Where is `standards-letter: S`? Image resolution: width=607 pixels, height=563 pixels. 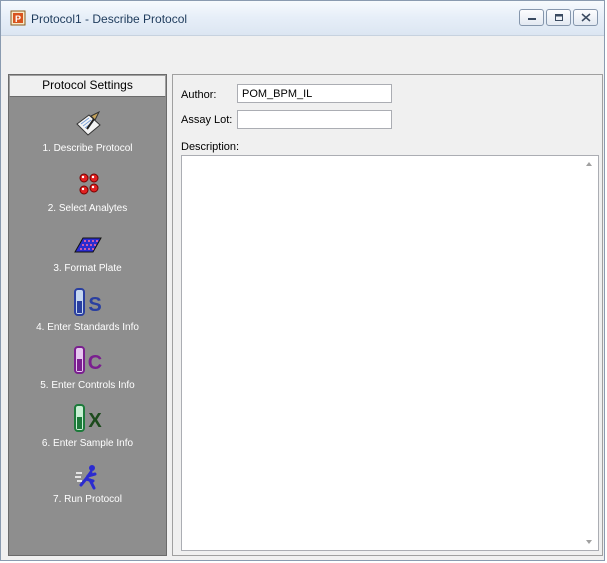
standards-letter: S is located at coordinates (94, 305).